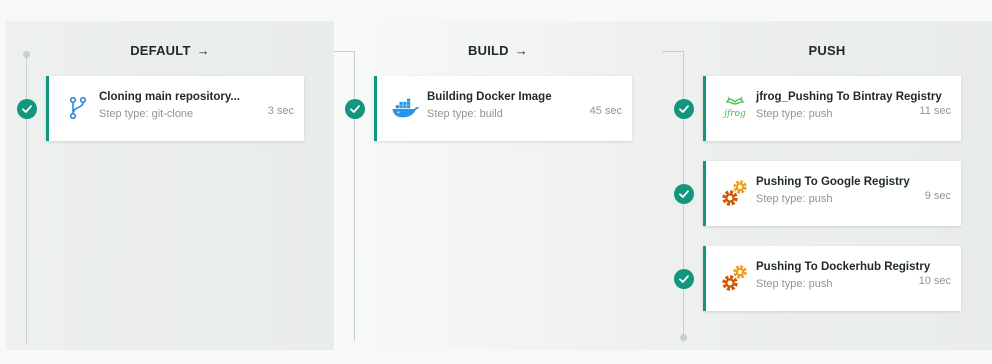  Describe the element at coordinates (605, 111) in the screenshot. I see `step-duration: 45 sec` at that location.